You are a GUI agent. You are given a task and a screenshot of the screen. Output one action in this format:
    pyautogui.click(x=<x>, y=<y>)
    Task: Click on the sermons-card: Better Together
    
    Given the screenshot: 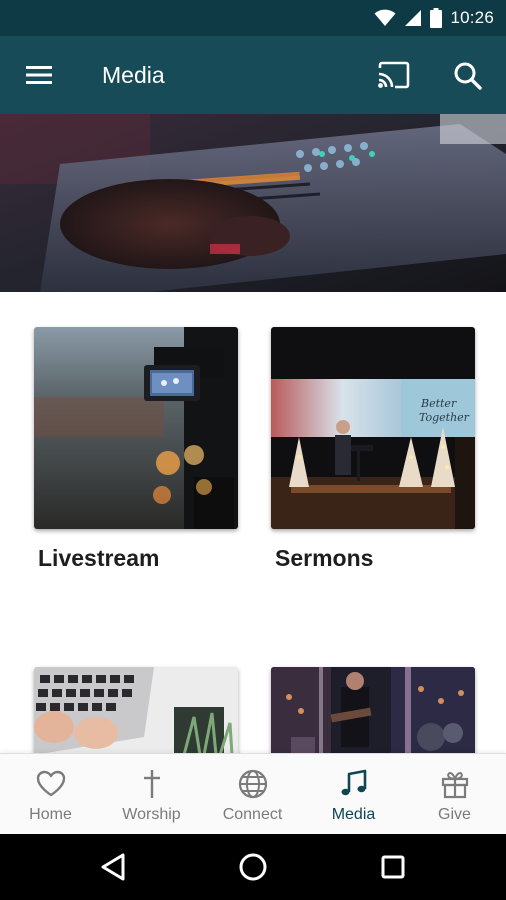 What is the action you would take?
    pyautogui.click(x=373, y=428)
    